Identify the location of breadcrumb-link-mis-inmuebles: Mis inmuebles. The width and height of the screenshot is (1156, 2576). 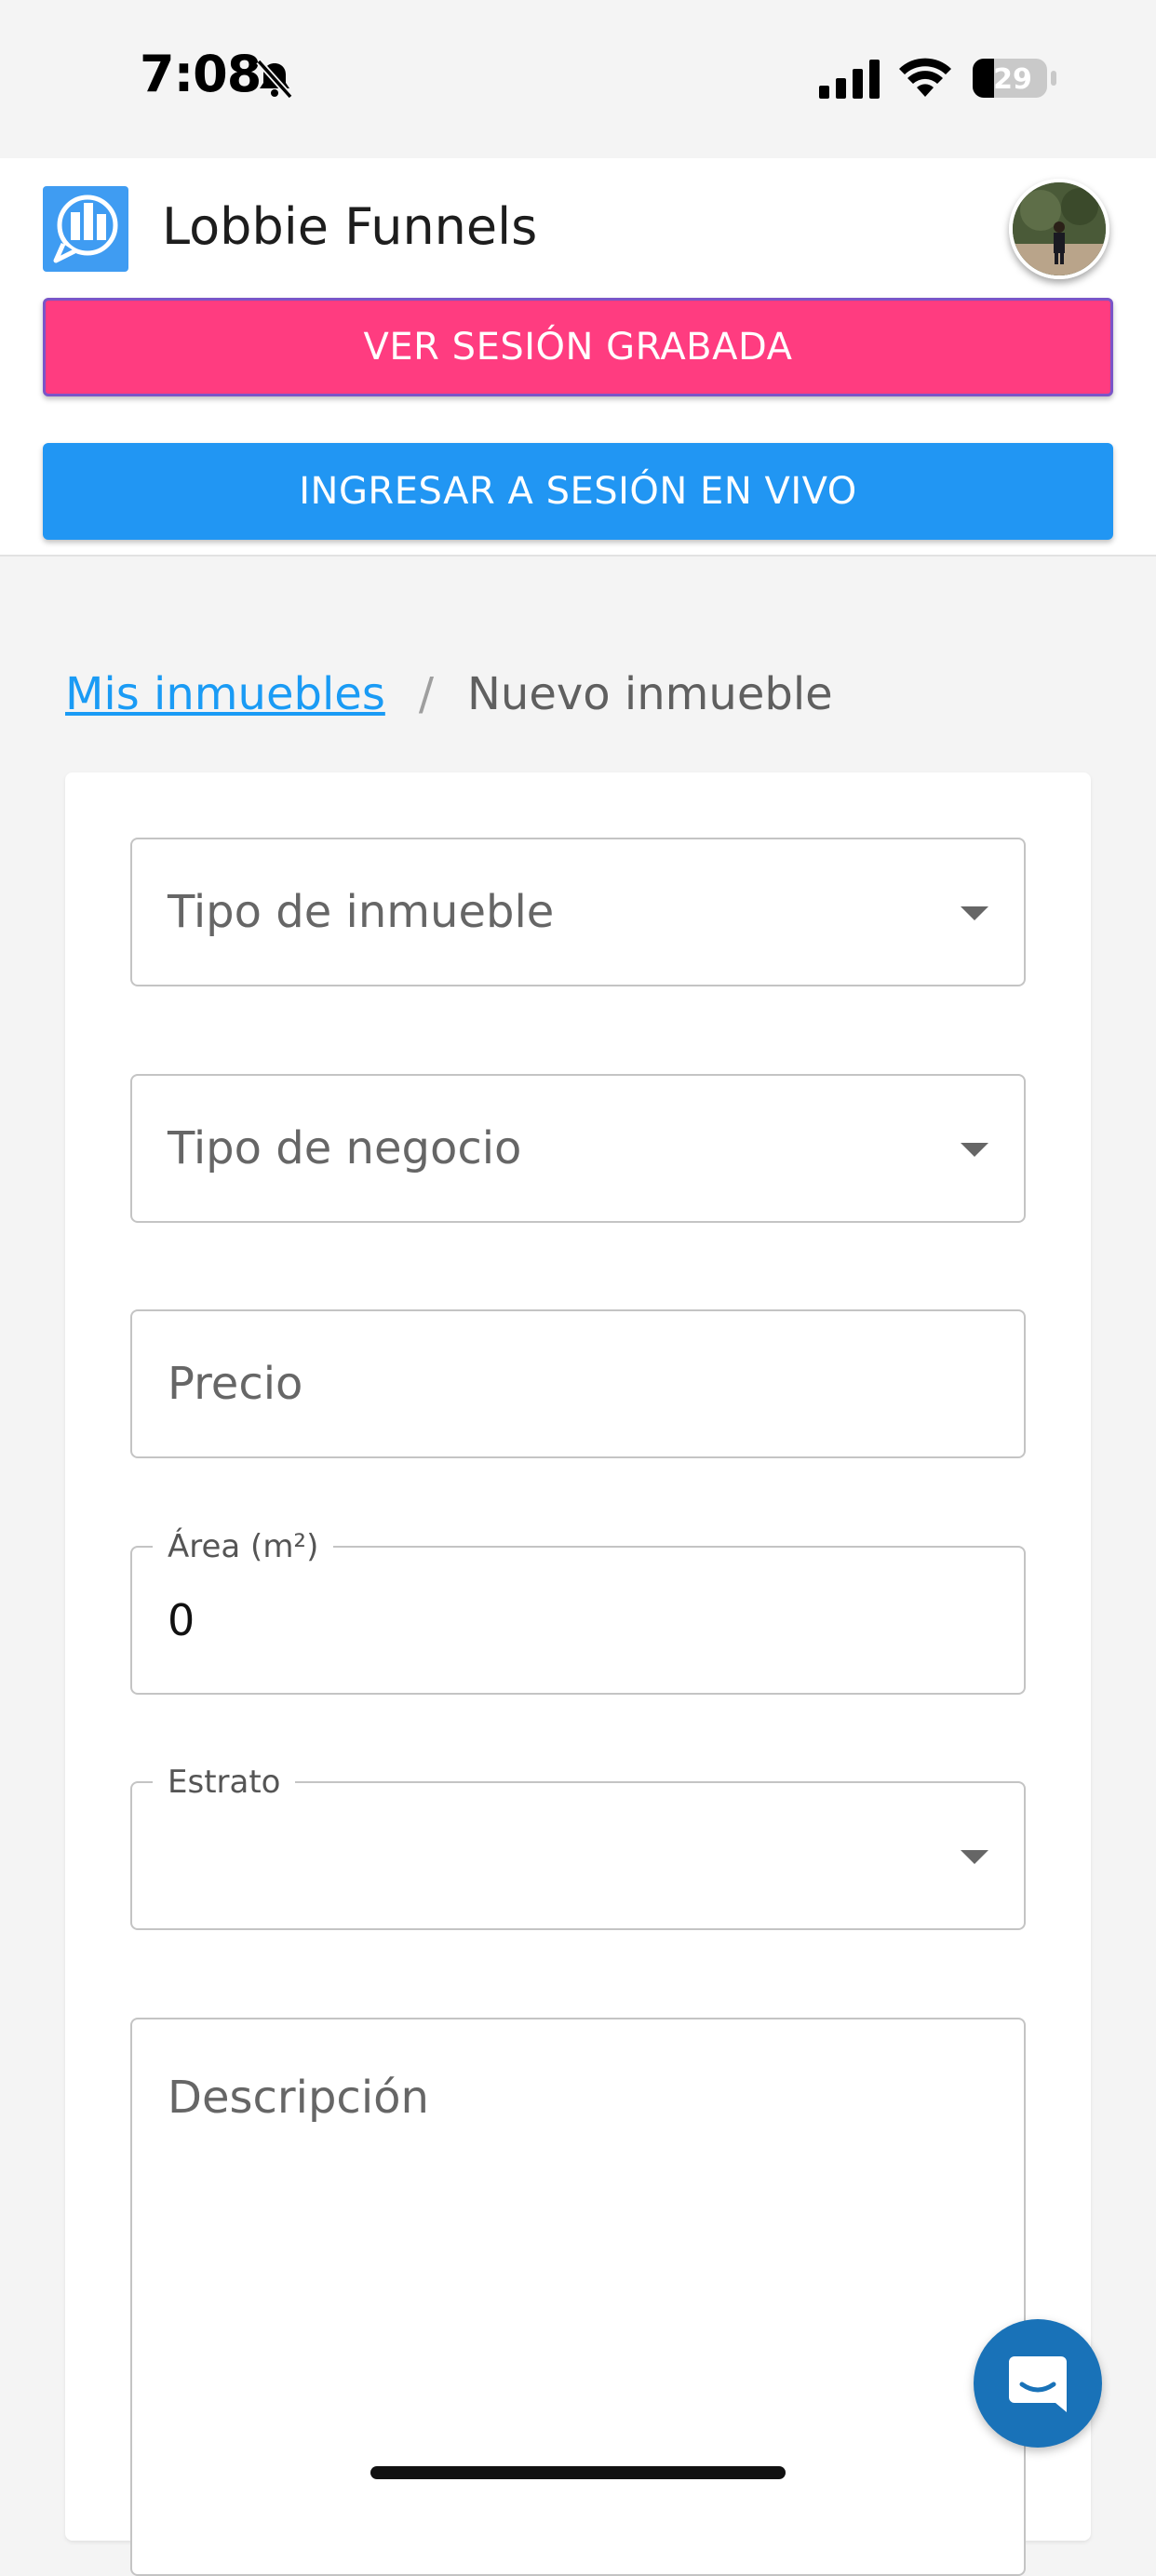
(225, 694).